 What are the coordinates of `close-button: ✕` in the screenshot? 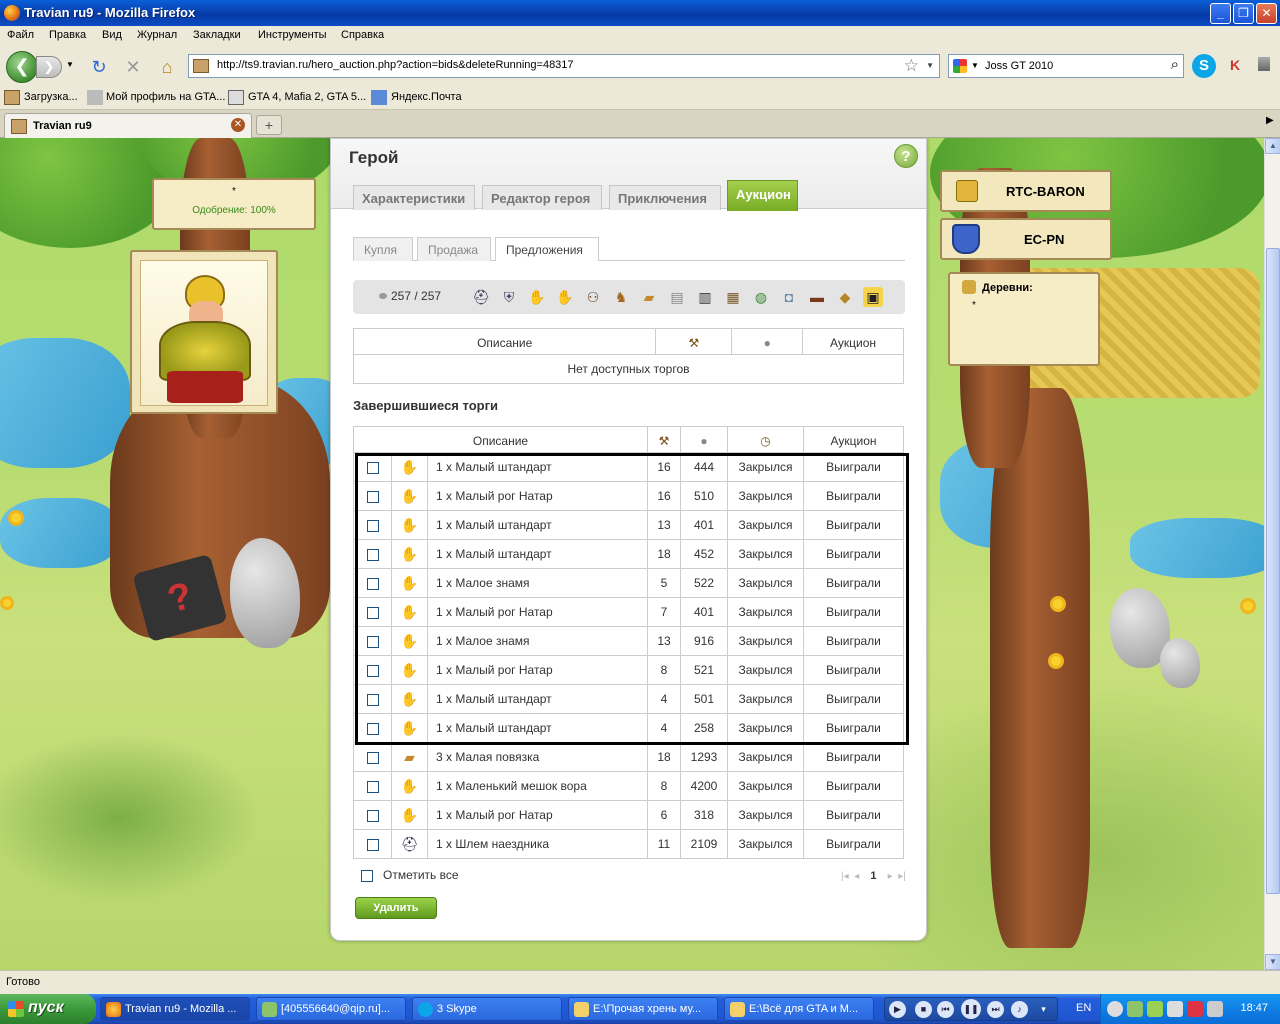 It's located at (1266, 13).